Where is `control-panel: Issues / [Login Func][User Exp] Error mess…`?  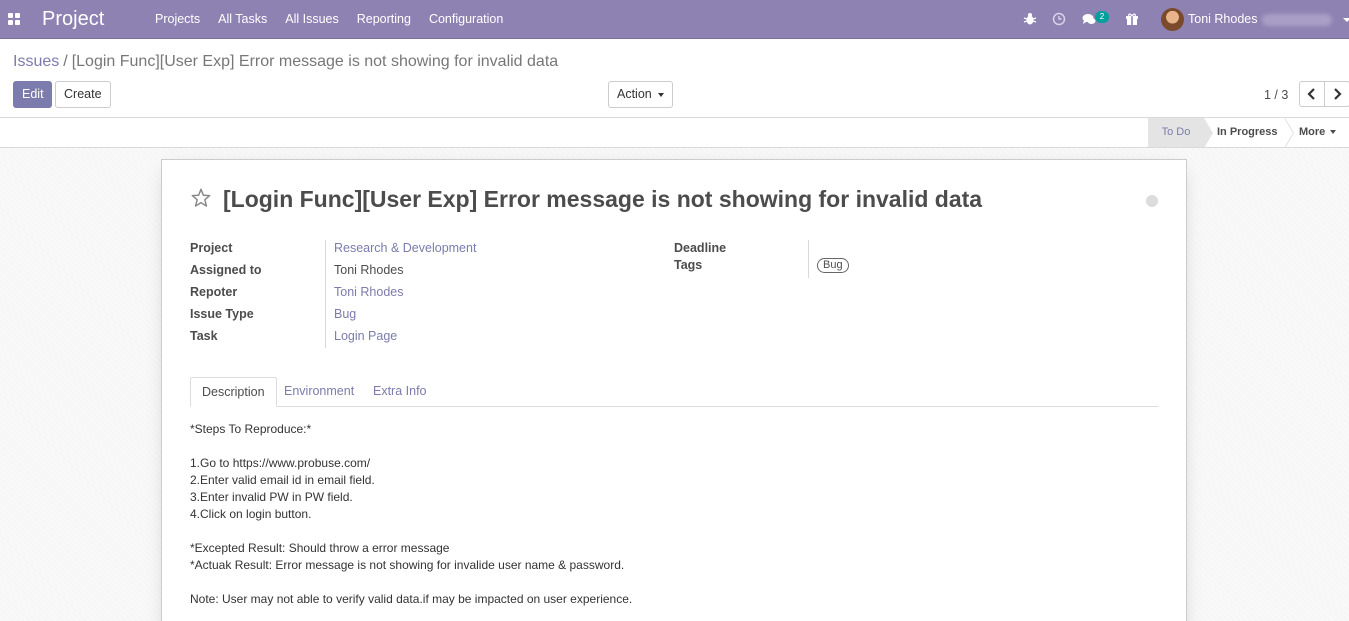 control-panel: Issues / [Login Func][User Exp] Error mess… is located at coordinates (674, 79).